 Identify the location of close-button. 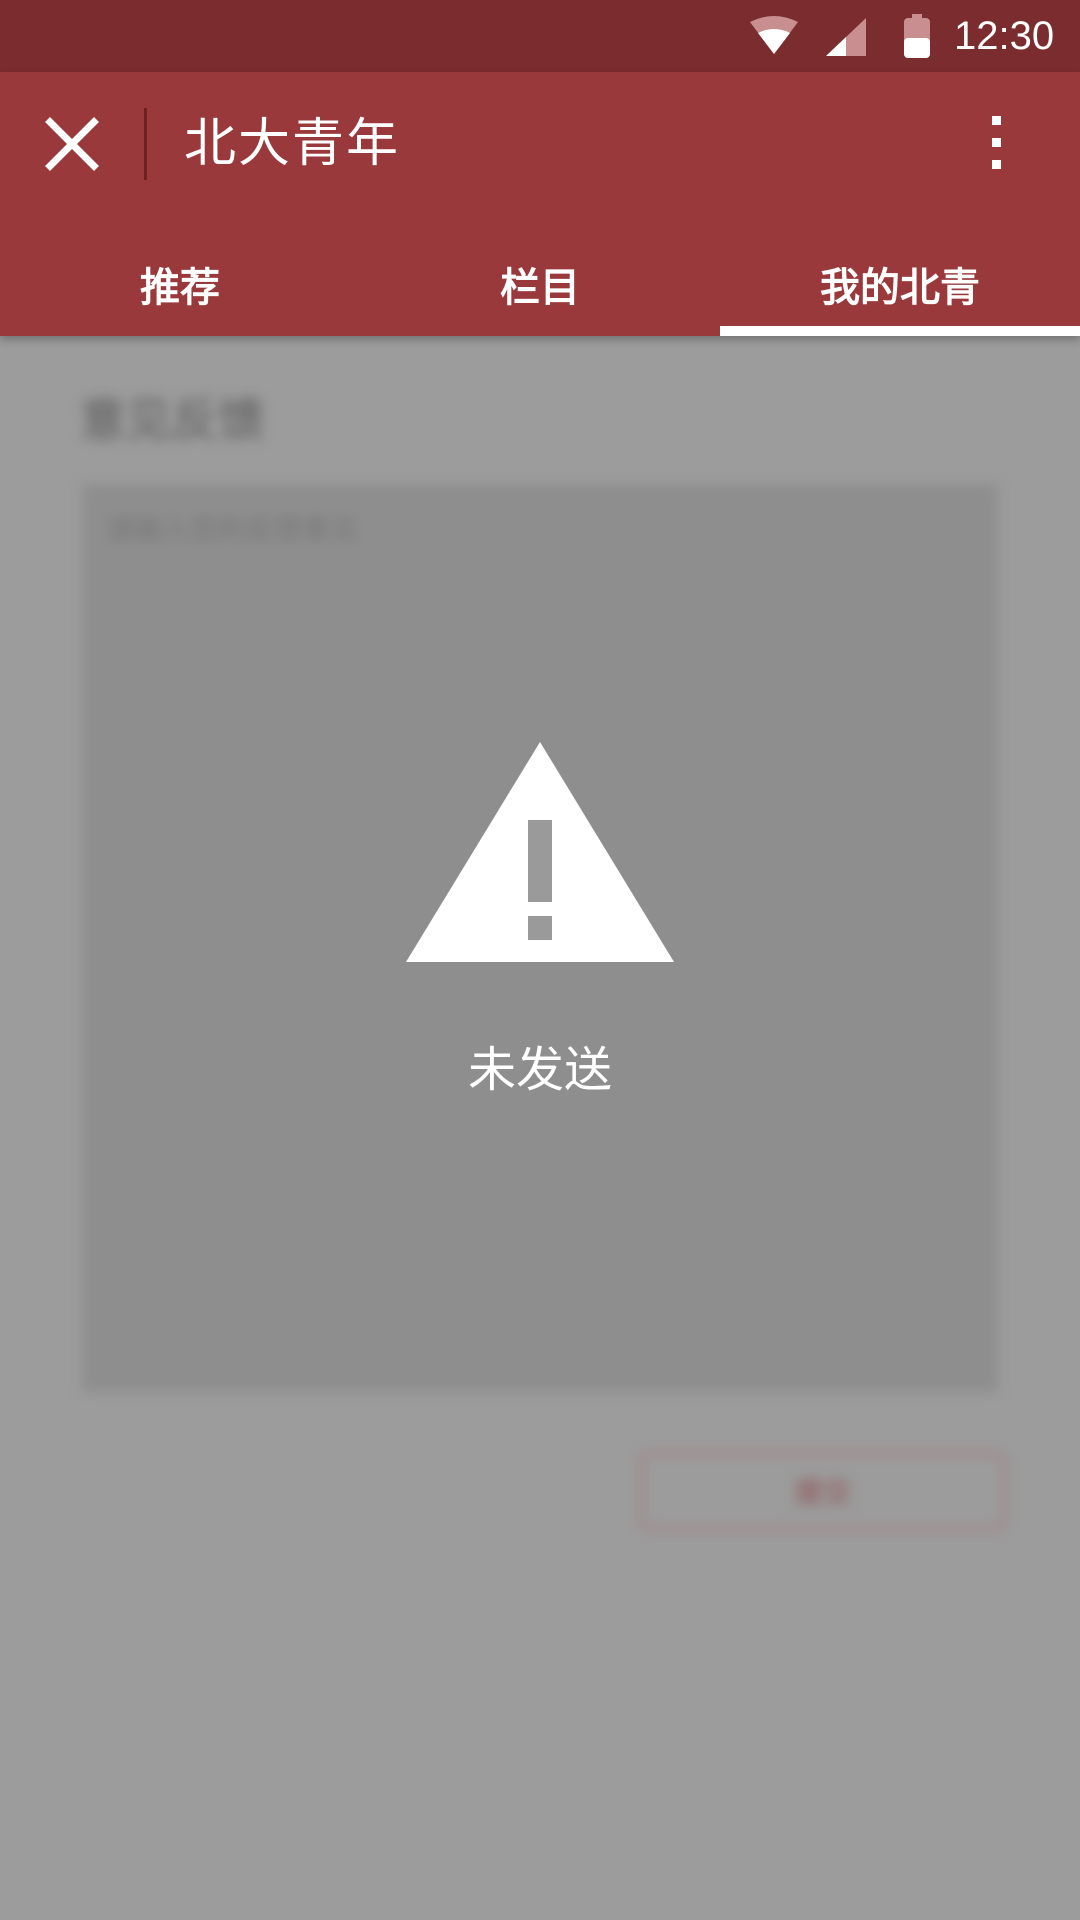
(72, 144).